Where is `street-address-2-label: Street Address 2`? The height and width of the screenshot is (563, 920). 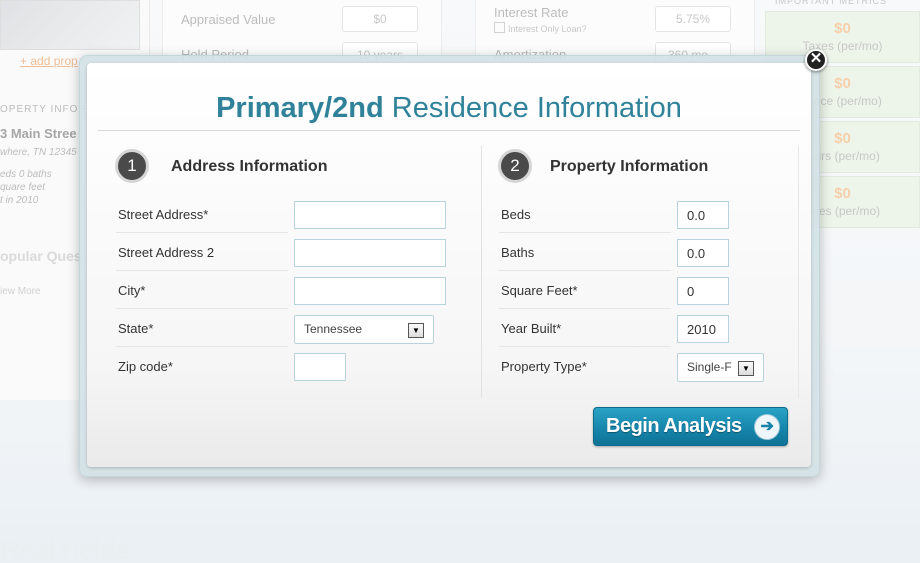
street-address-2-label: Street Address 2 is located at coordinates (166, 252).